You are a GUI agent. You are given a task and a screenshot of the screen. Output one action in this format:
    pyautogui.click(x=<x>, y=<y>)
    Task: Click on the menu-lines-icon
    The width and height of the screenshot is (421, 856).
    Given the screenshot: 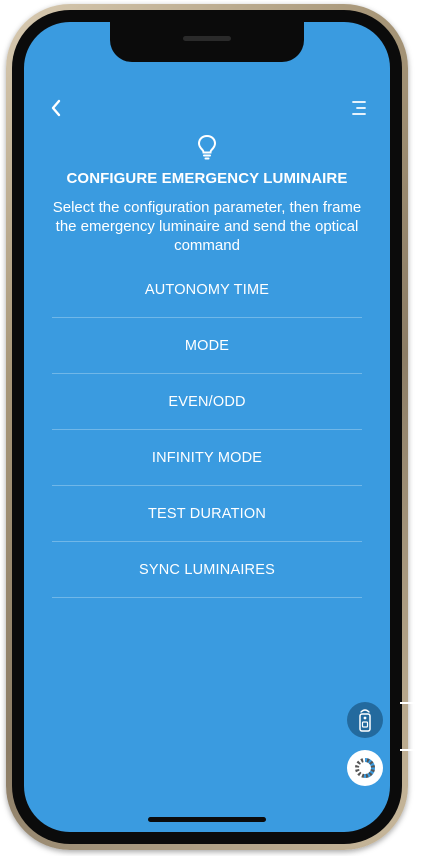 What is the action you would take?
    pyautogui.click(x=359, y=108)
    